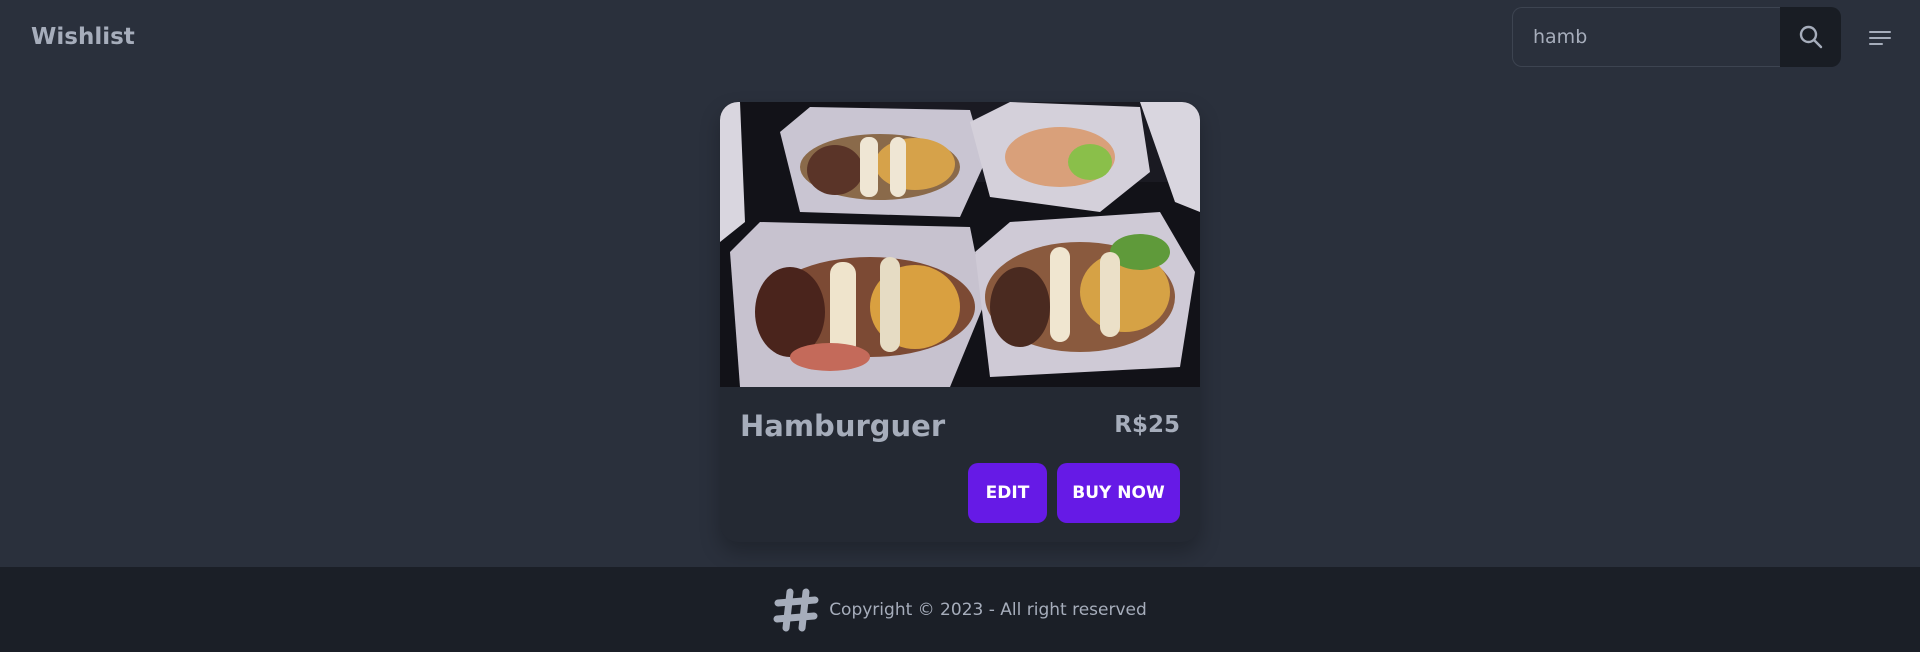  I want to click on menu-button, so click(1880, 38).